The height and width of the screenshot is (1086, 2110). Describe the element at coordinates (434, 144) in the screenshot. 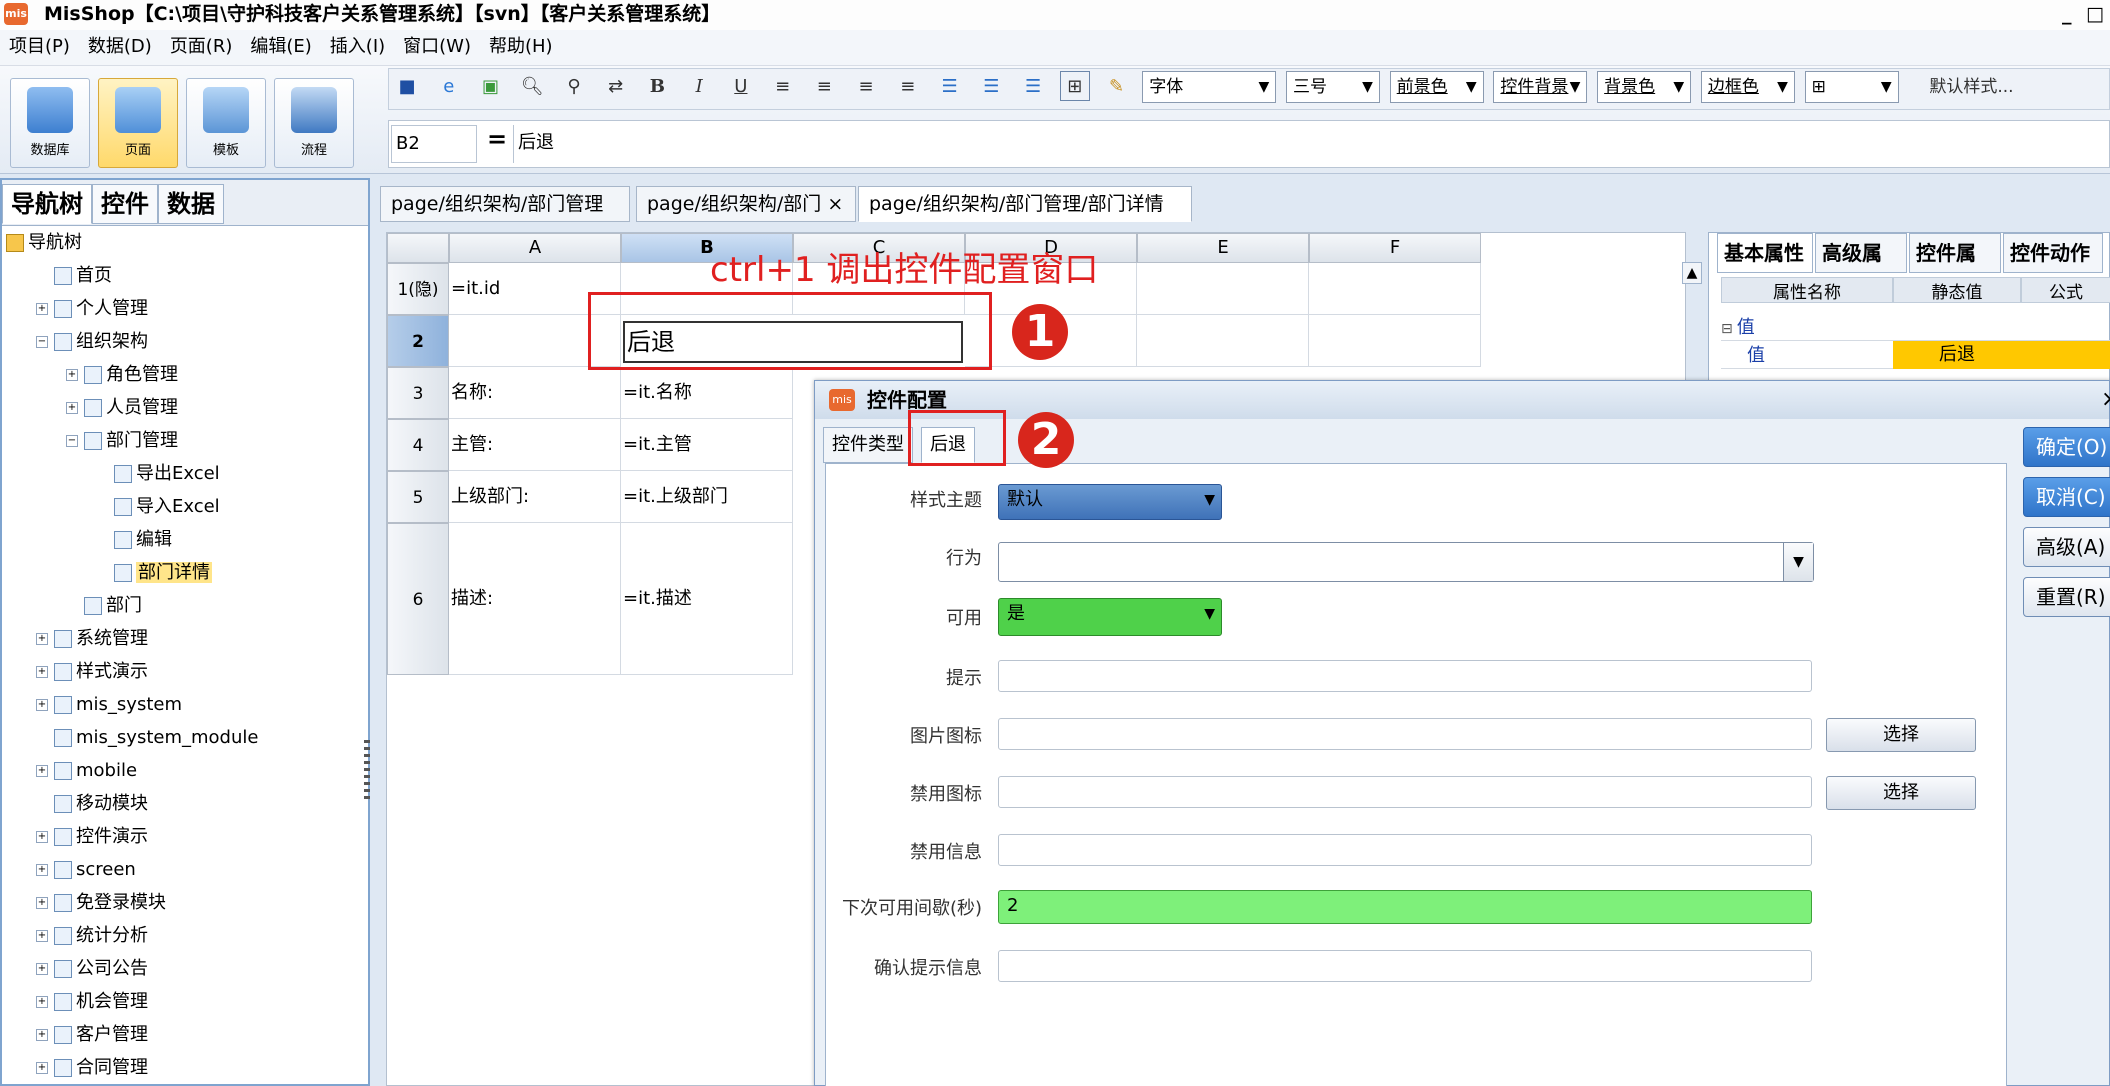

I see `cell-reference-input: B2` at that location.